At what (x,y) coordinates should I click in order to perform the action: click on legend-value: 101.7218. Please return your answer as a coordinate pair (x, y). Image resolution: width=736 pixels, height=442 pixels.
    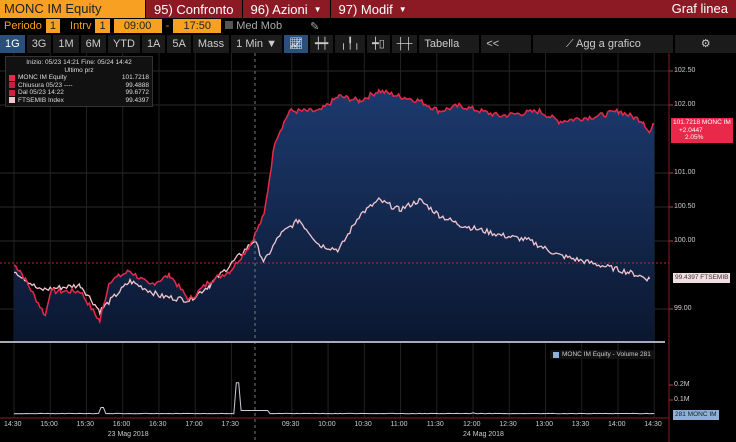
    Looking at the image, I should click on (135, 77).